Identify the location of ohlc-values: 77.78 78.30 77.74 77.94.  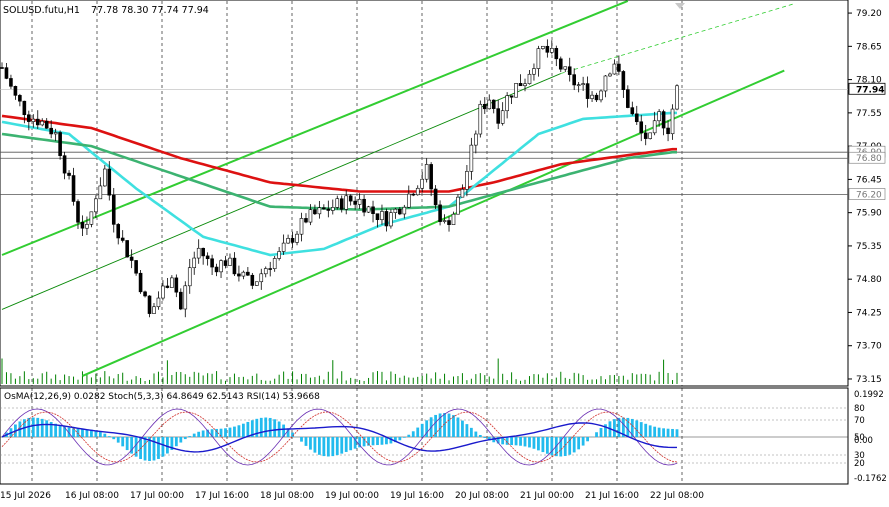
(150, 10).